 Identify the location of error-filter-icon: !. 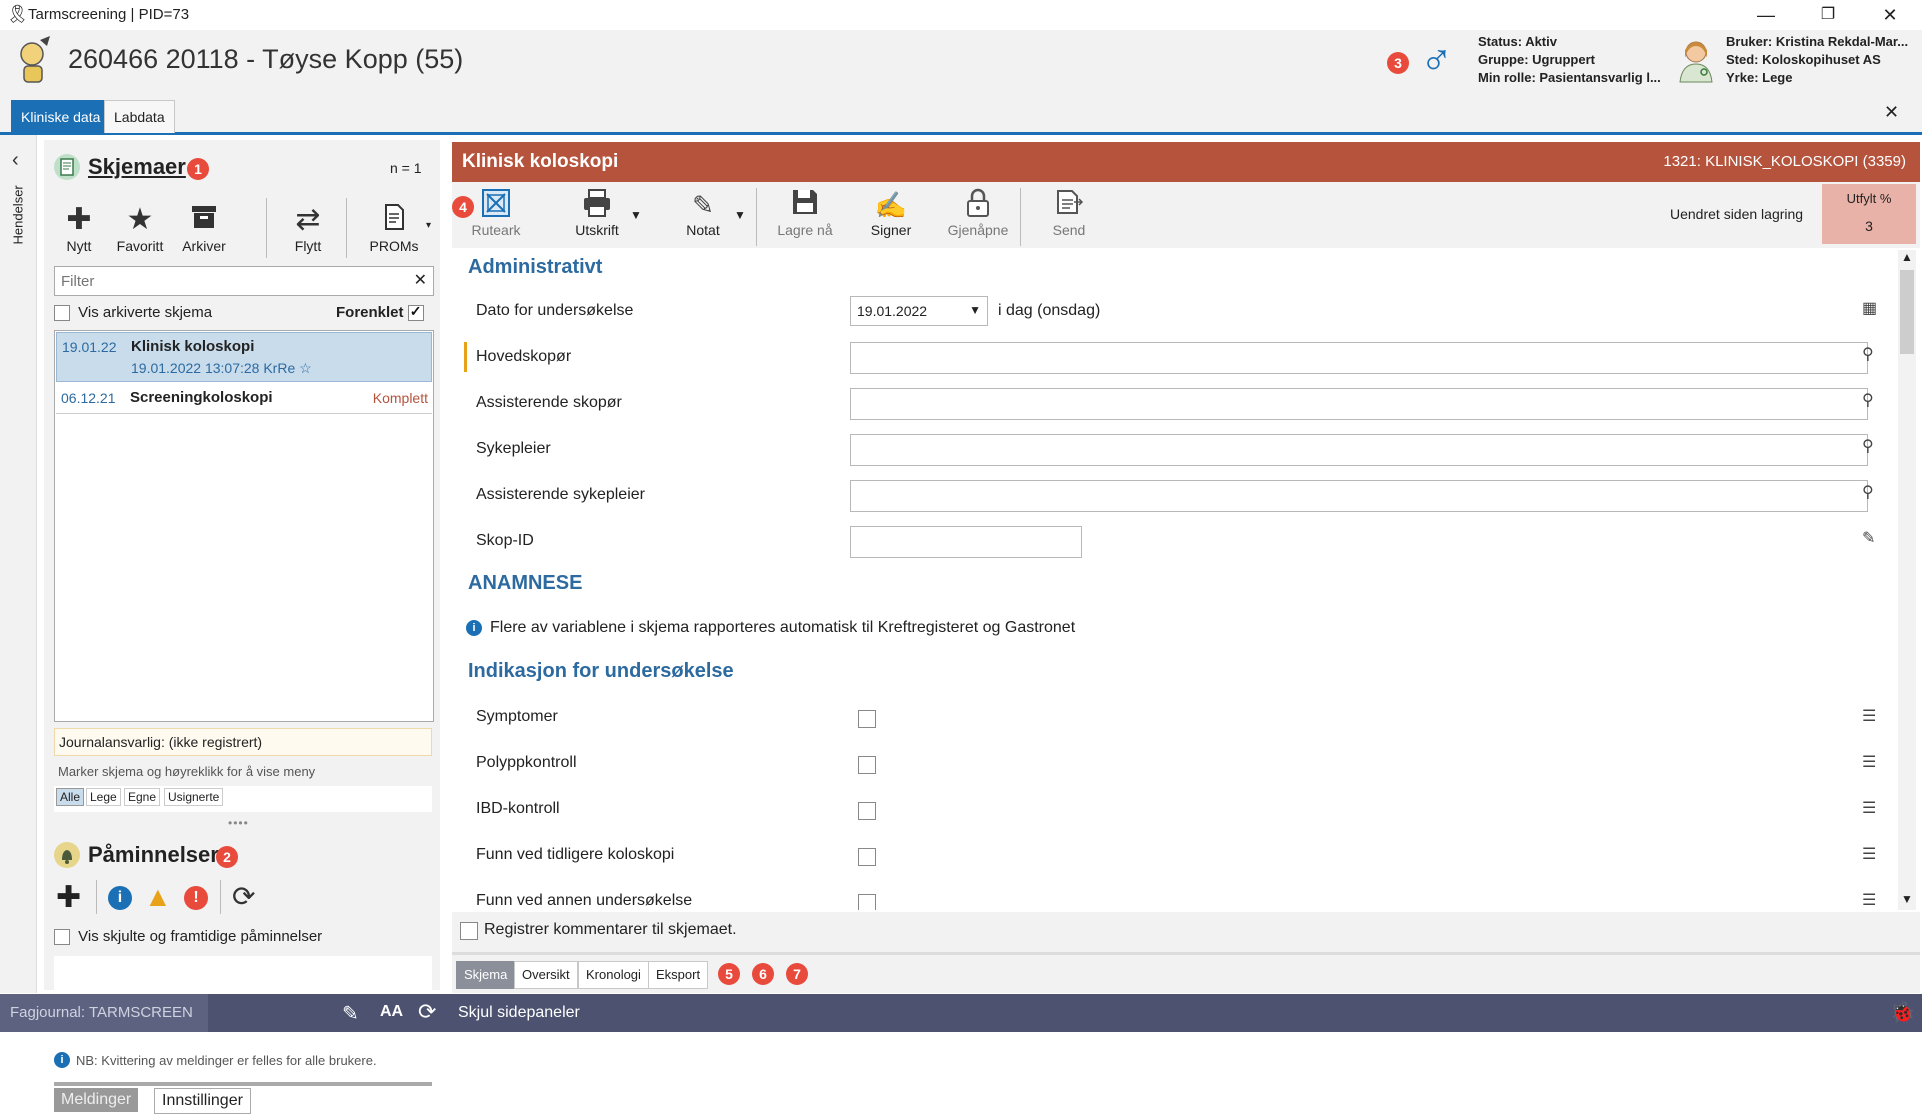
(196, 898).